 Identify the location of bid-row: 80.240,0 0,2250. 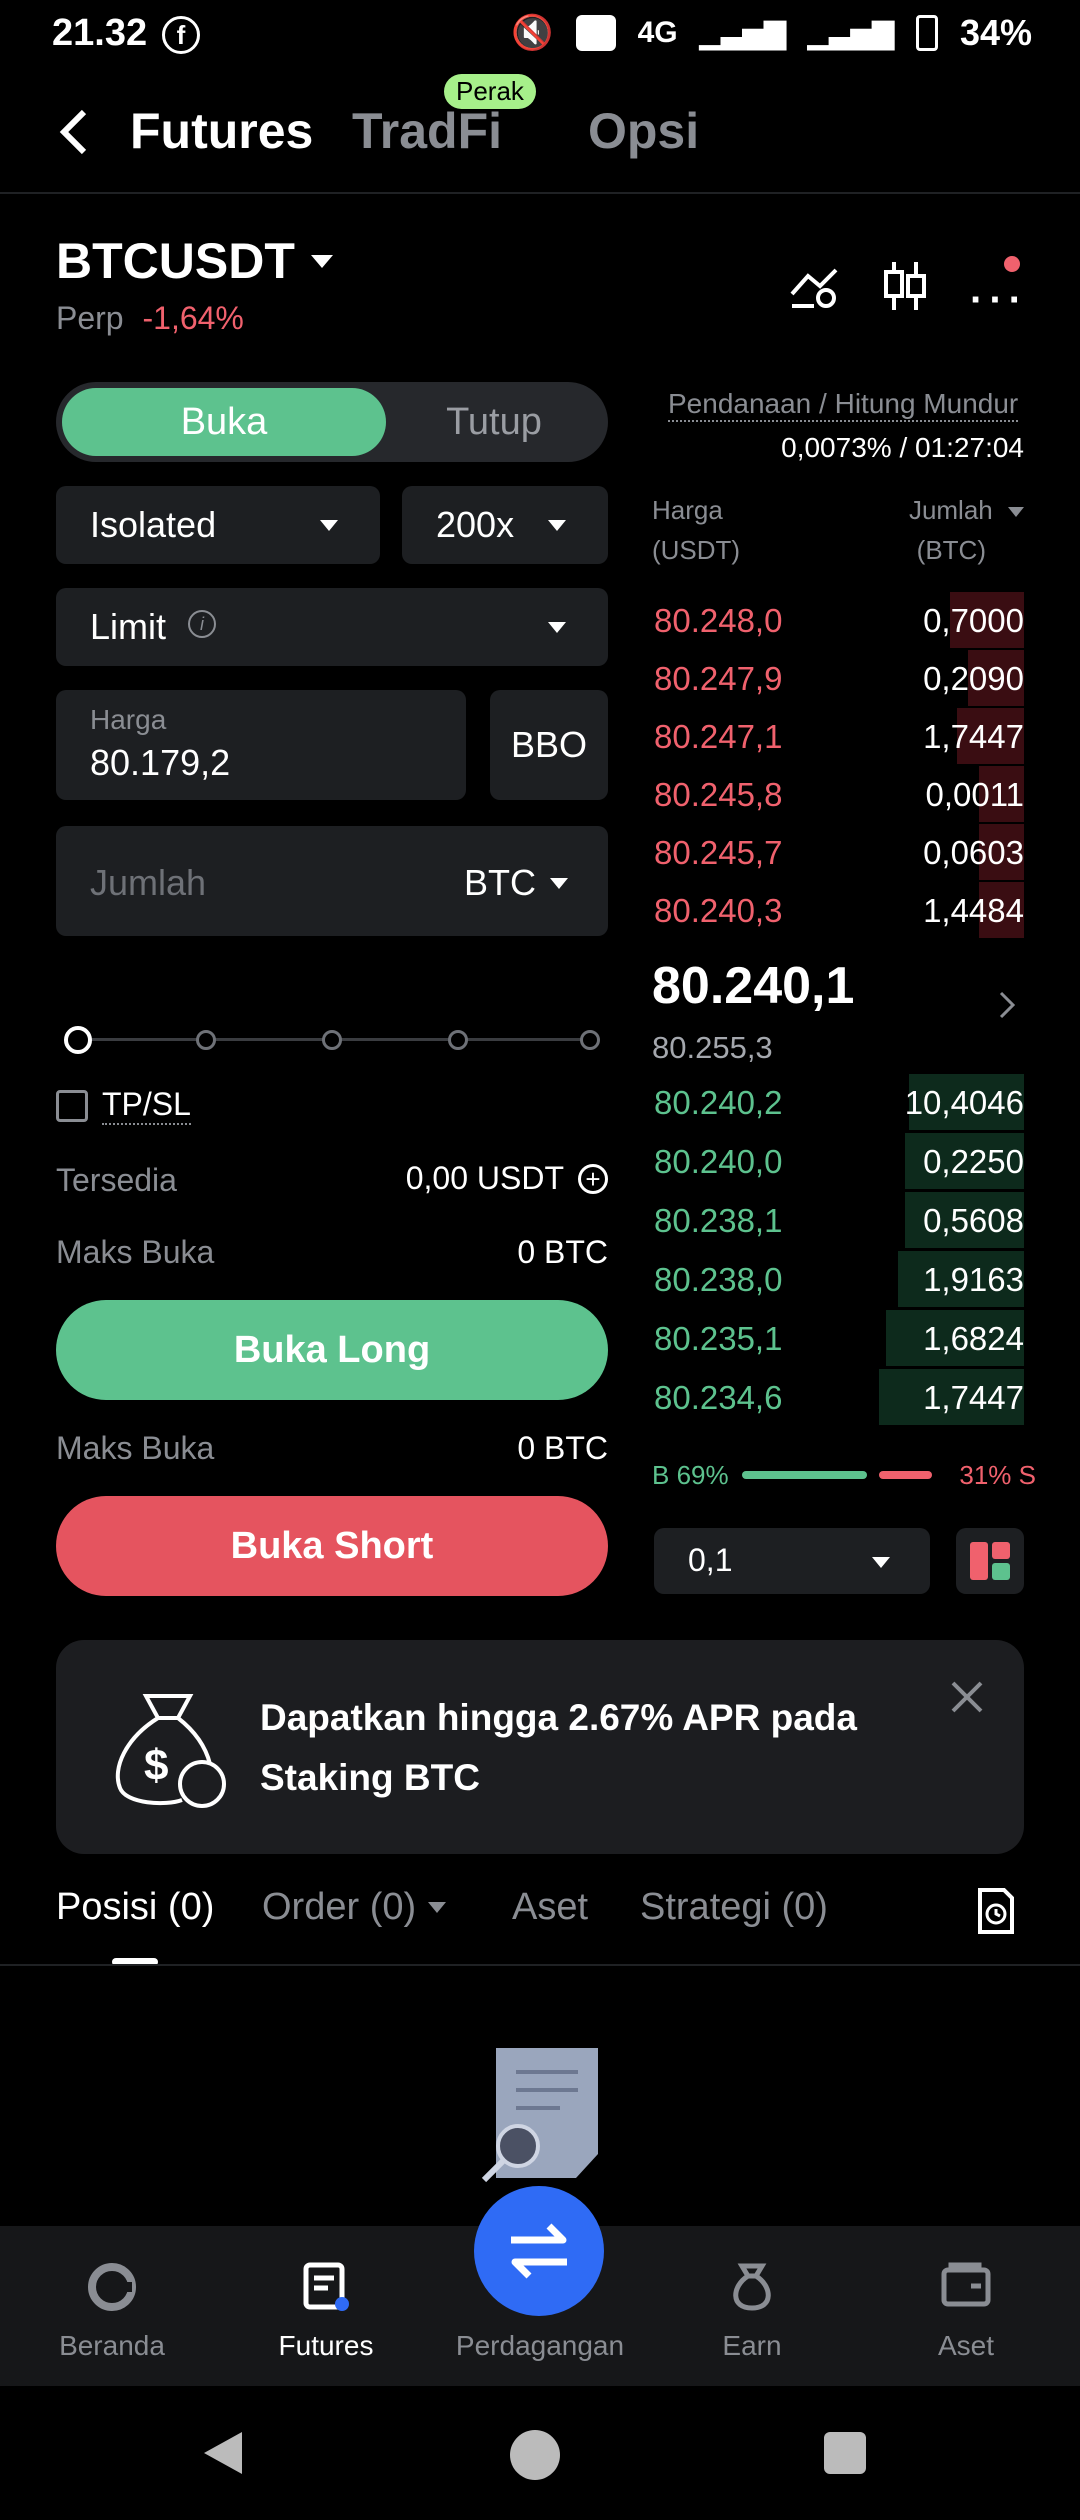
(838, 1161).